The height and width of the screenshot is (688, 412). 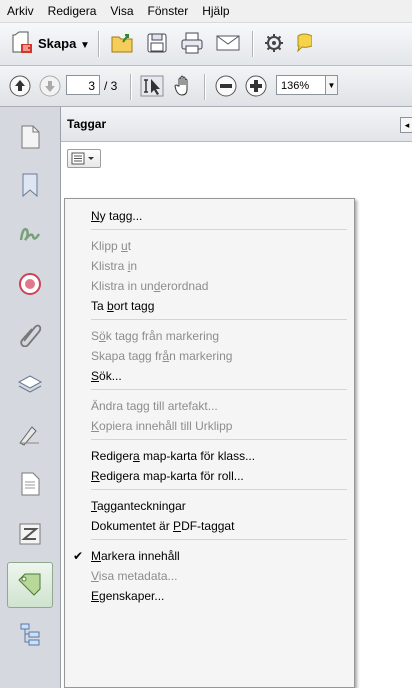 I want to click on layers-target-icon, so click(x=30, y=284).